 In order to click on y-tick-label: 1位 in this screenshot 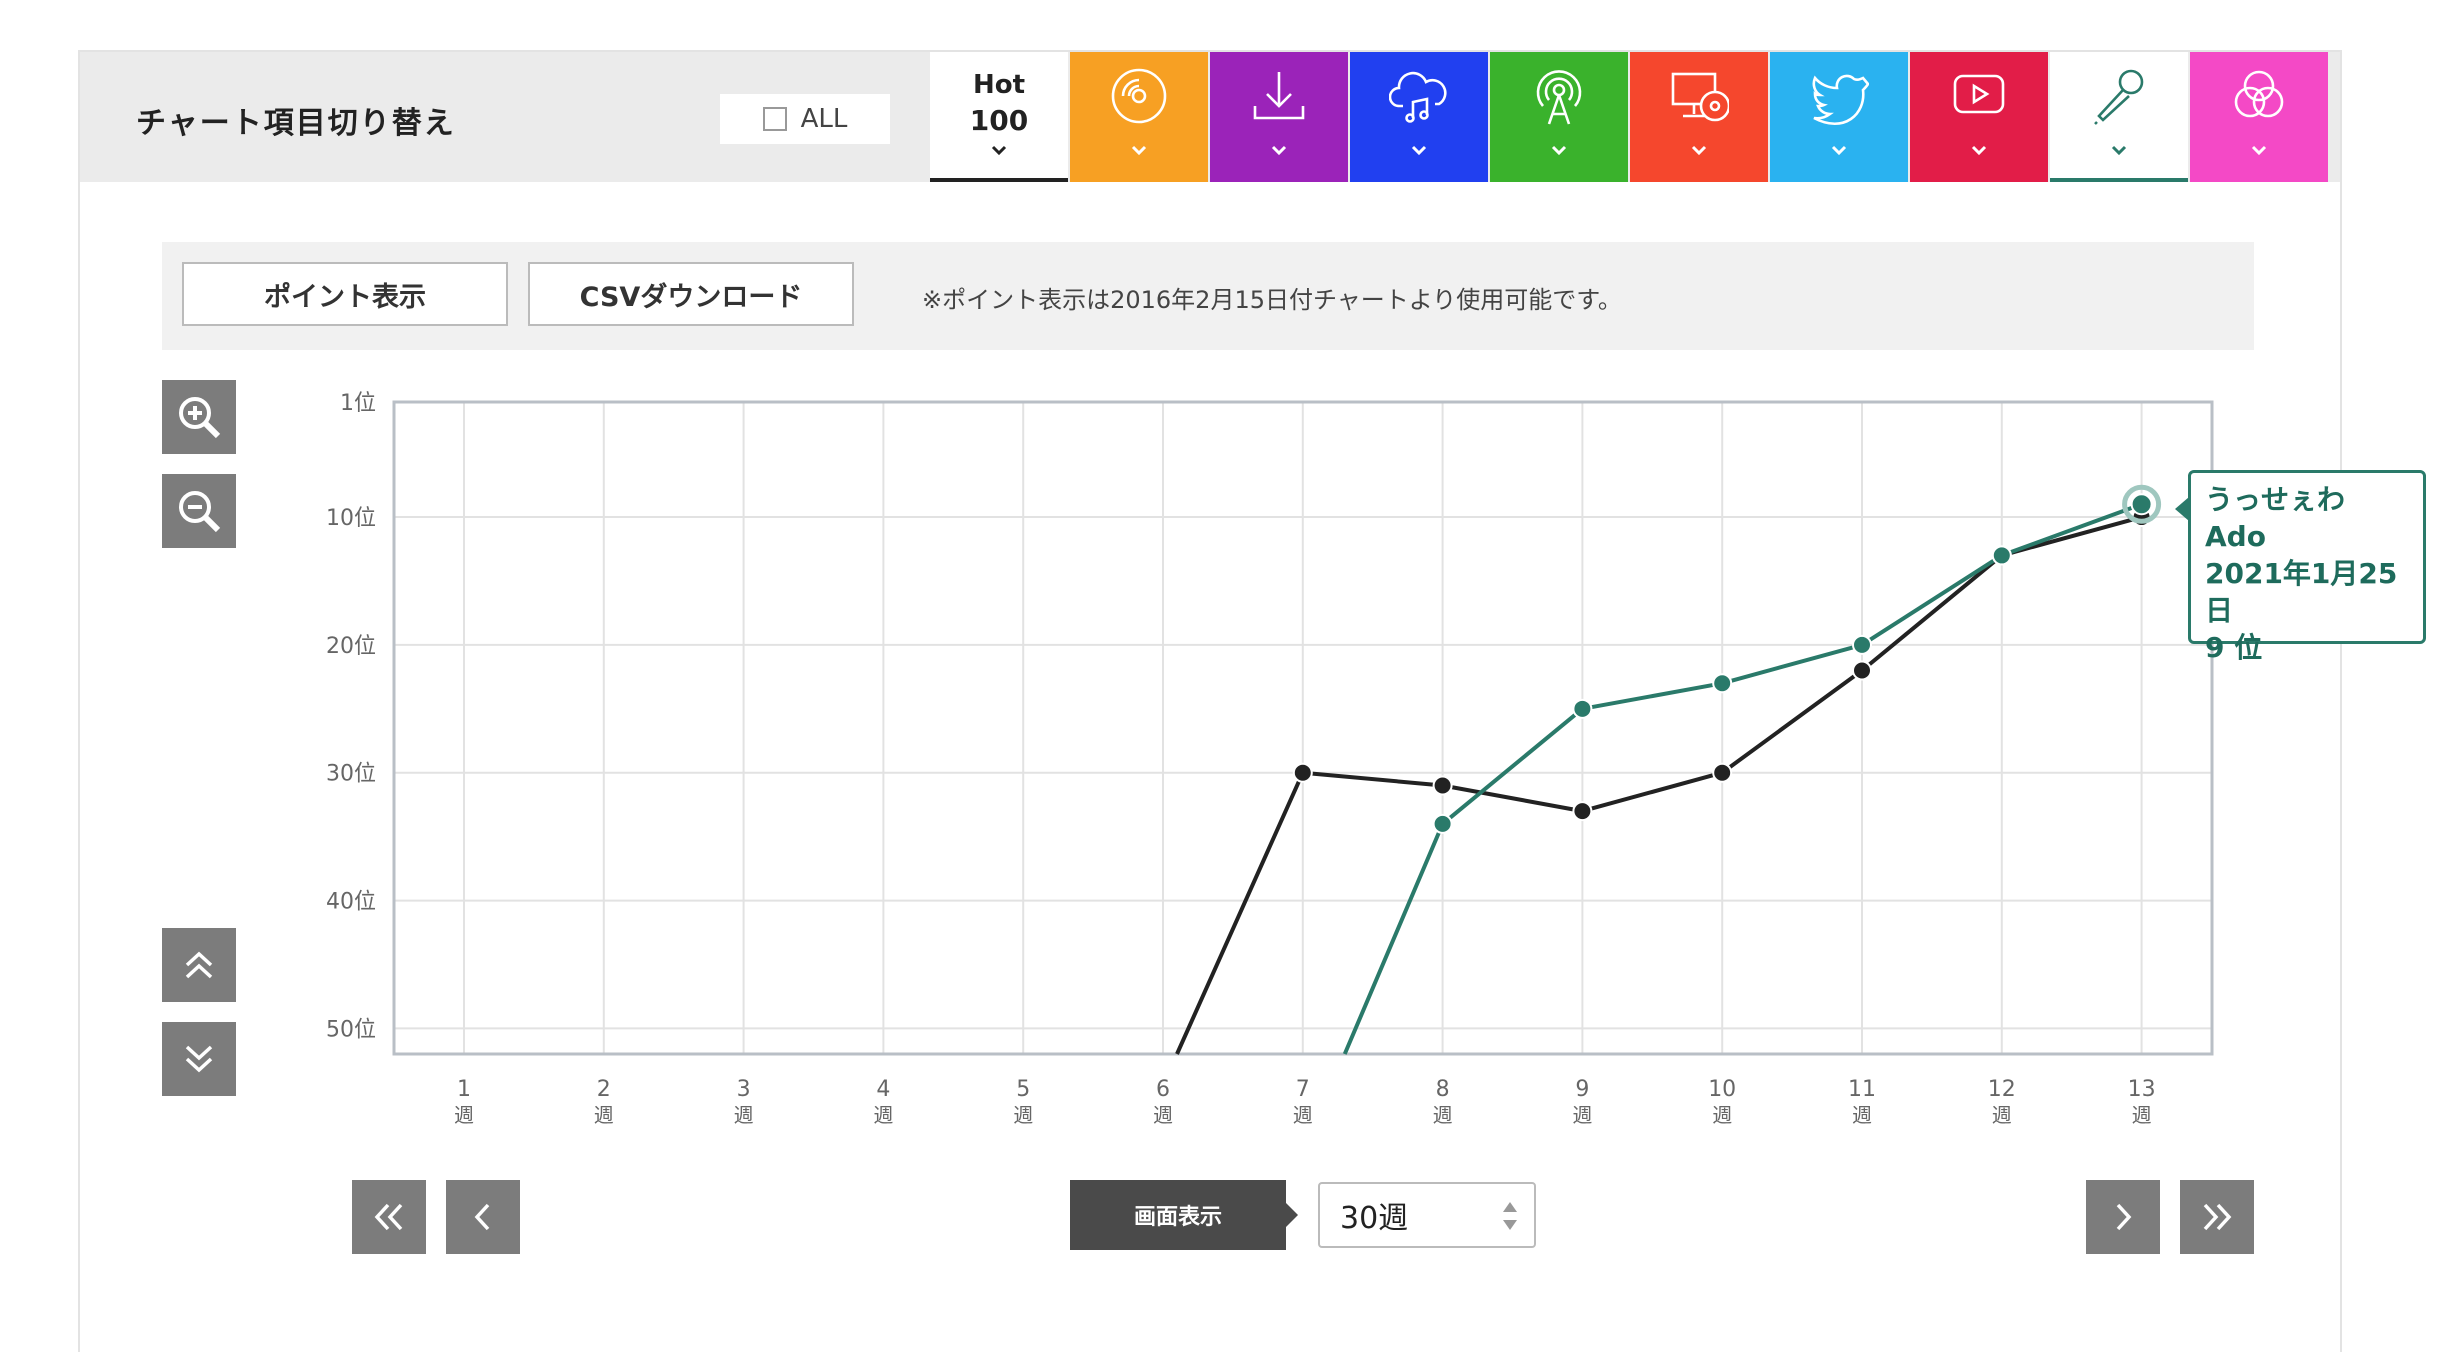, I will do `click(358, 403)`.